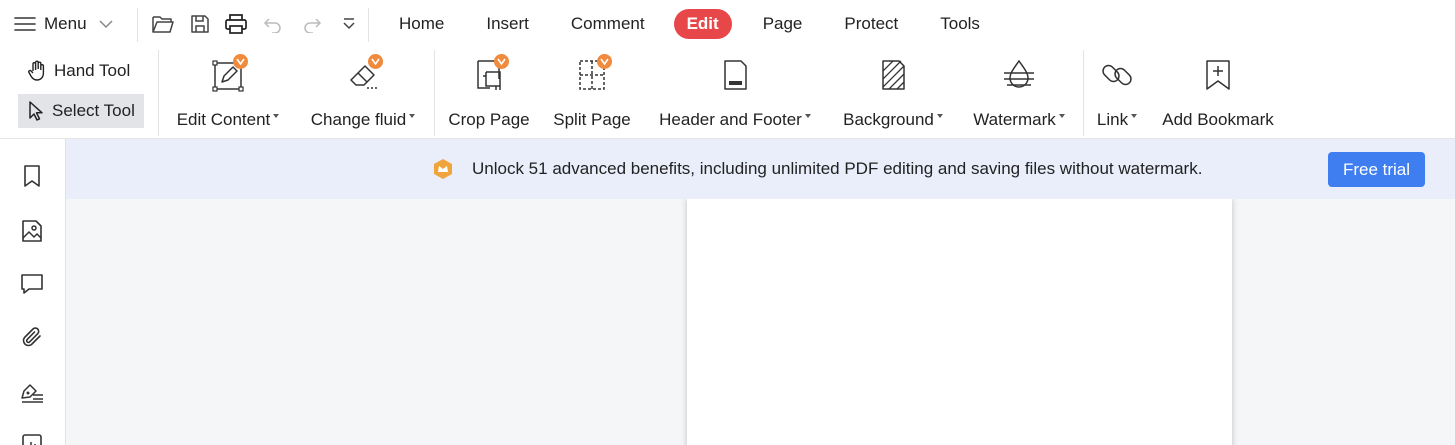 This screenshot has width=1455, height=445. Describe the element at coordinates (1218, 75) in the screenshot. I see `add-bookmark-icon` at that location.